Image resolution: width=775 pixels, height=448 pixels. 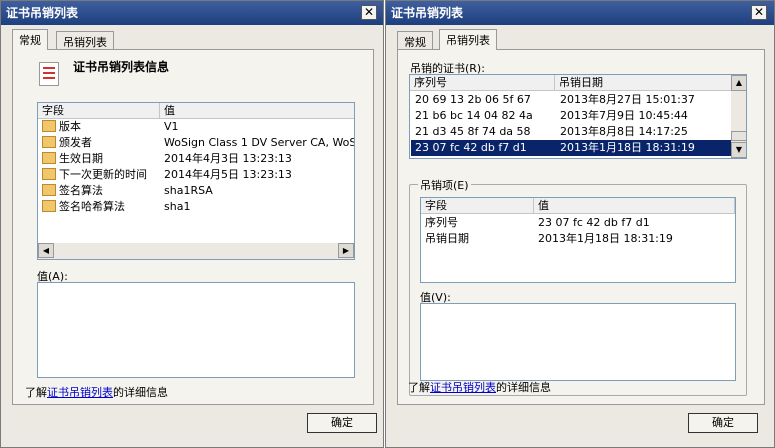 I want to click on table-row: 签名算法 sha1RSA, so click(x=196, y=191).